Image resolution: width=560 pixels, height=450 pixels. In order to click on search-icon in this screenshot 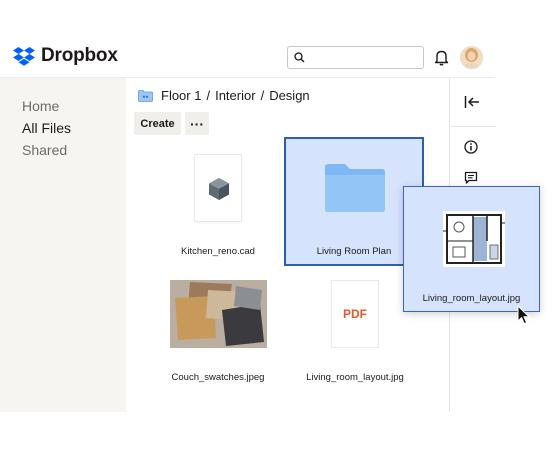, I will do `click(299, 57)`.